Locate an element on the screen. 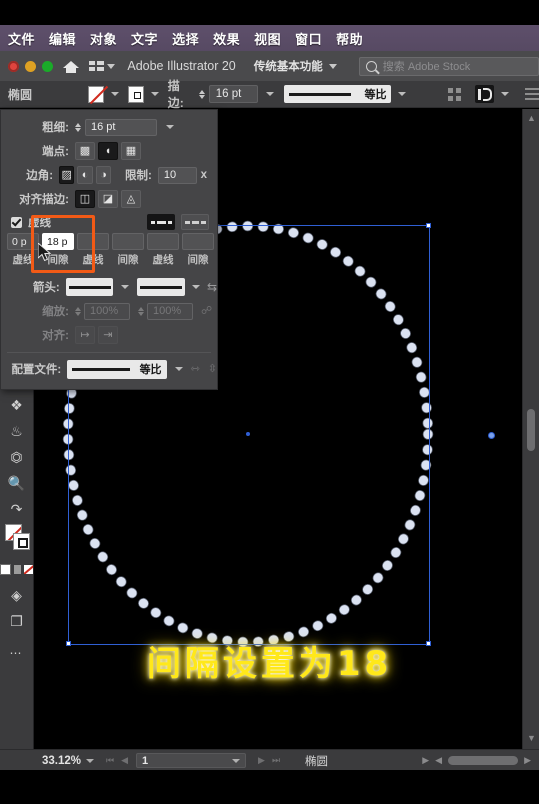 Image resolution: width=539 pixels, height=804 pixels. menu-item-file: 文件 is located at coordinates (21, 38).